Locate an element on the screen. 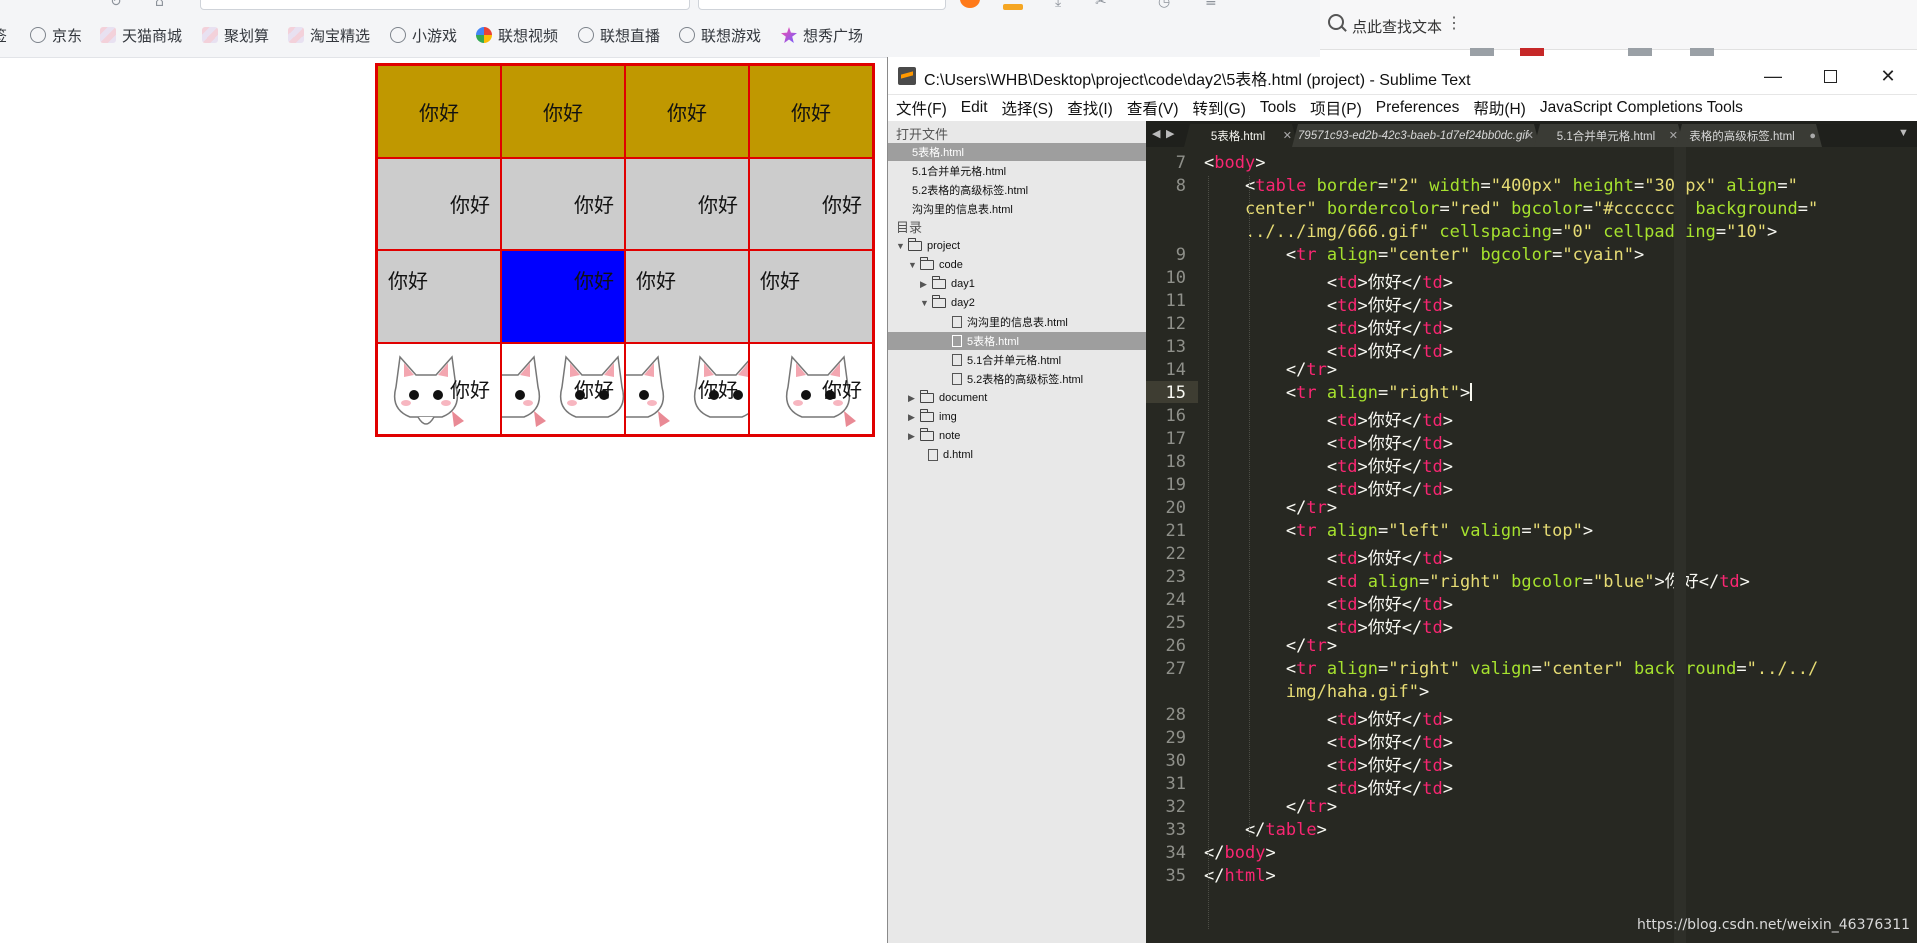  folder-item: ▶ document is located at coordinates (947, 398).